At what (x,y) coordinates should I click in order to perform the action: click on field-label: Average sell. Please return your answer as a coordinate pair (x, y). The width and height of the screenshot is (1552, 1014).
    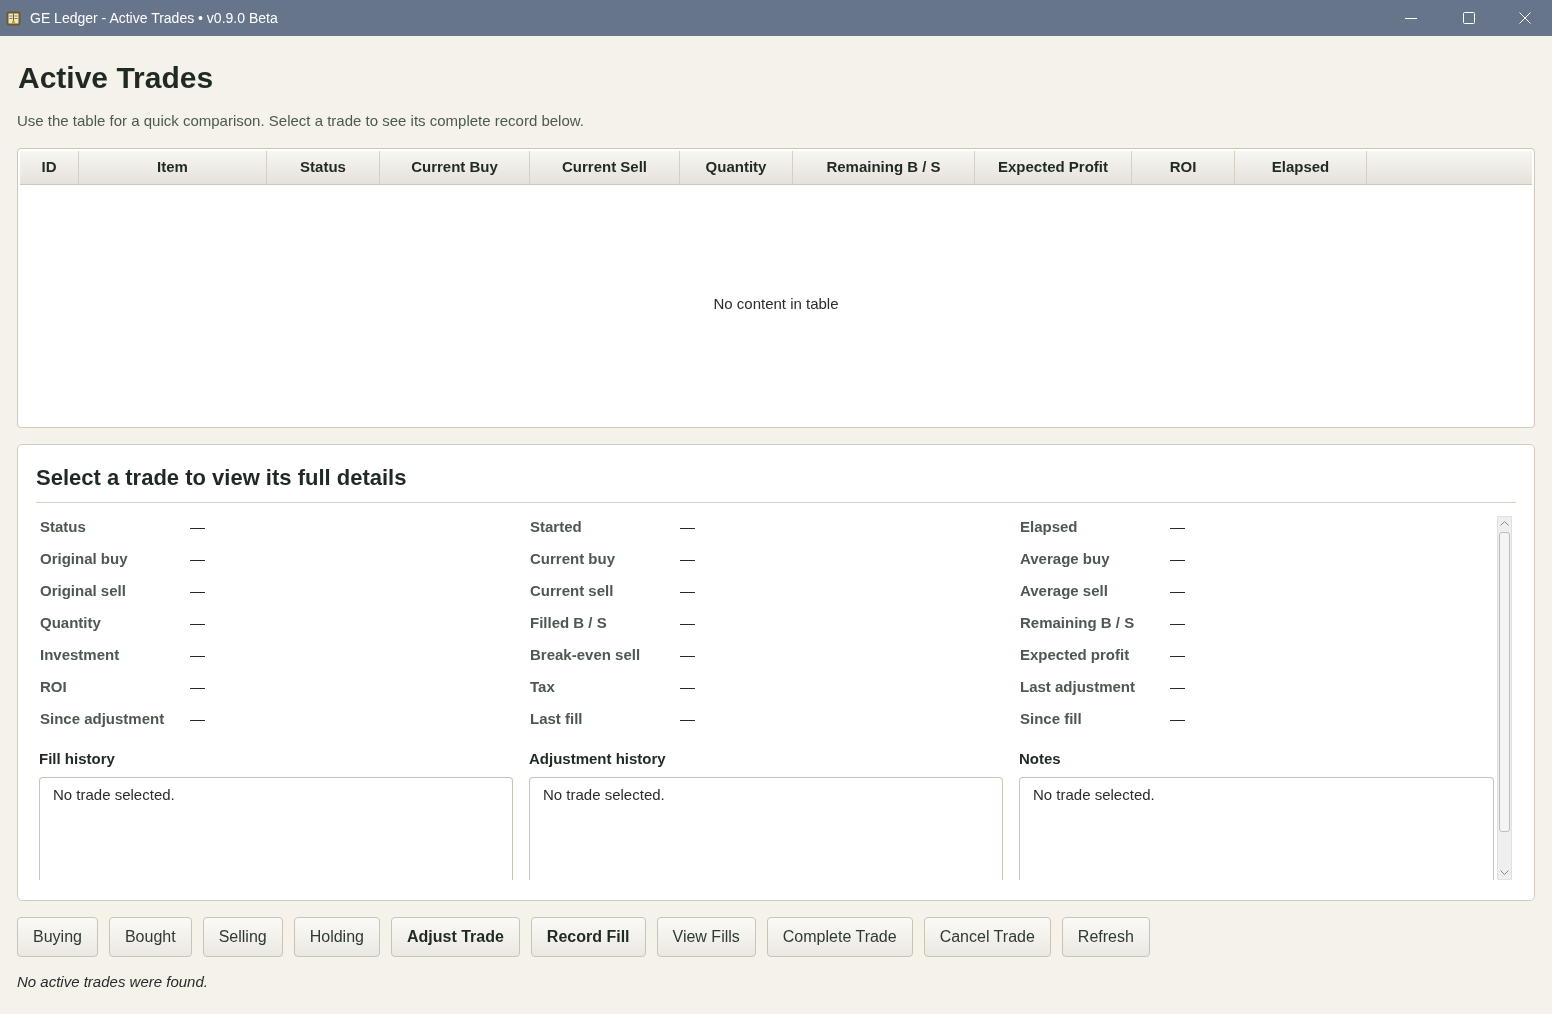
    Looking at the image, I should click on (1064, 590).